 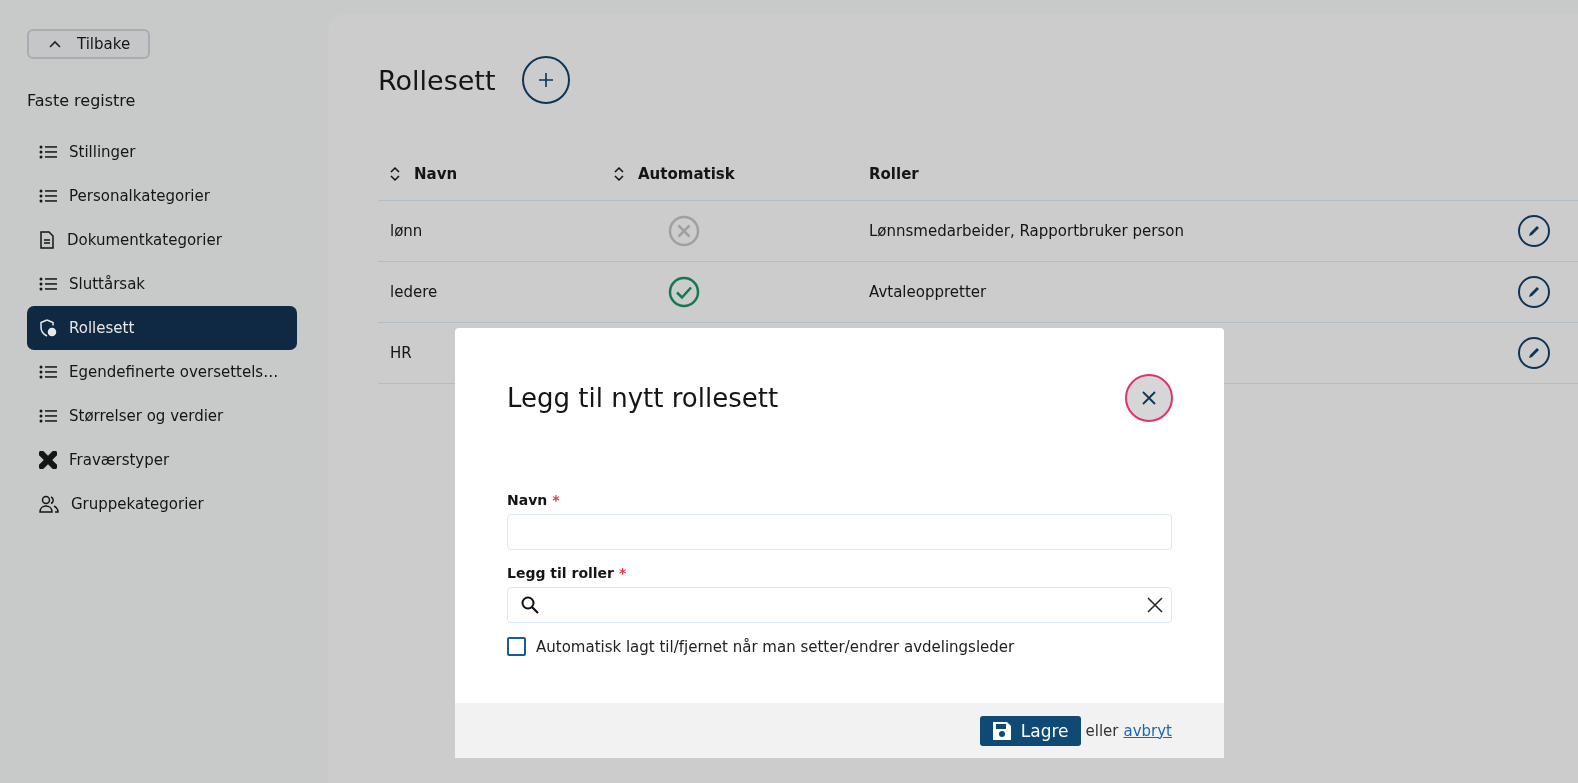 What do you see at coordinates (643, 398) in the screenshot?
I see `dialog-title: Legg til nytt rollesett` at bounding box center [643, 398].